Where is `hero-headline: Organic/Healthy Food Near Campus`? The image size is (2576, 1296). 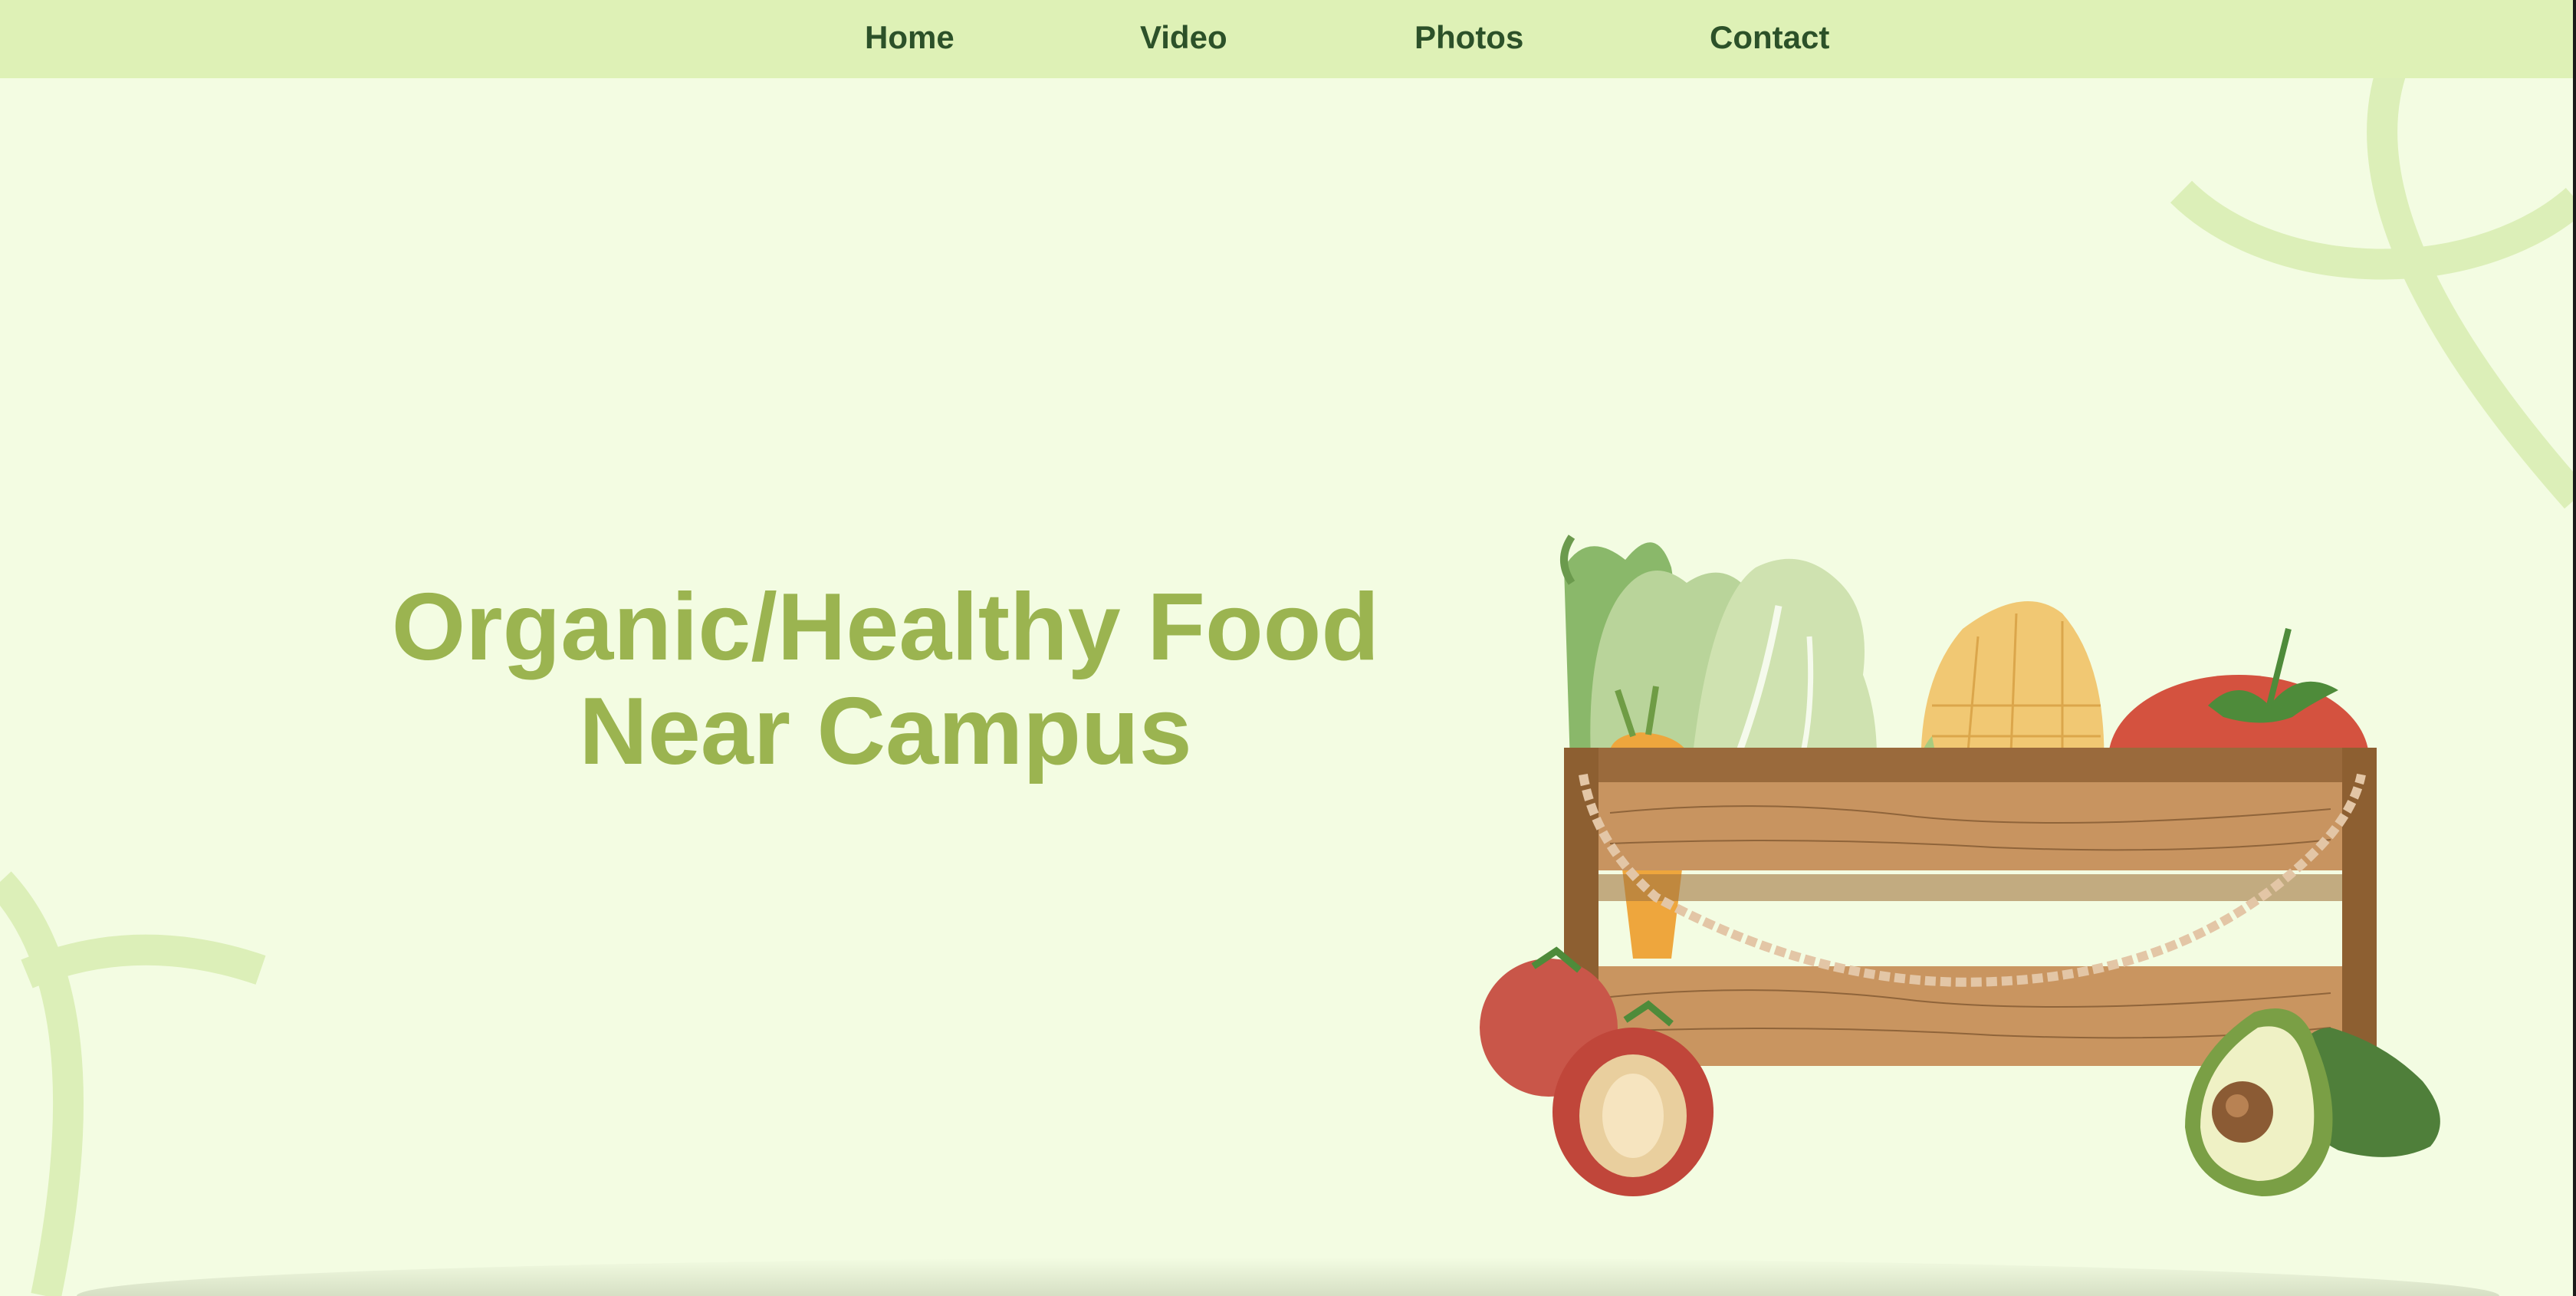 hero-headline: Organic/Healthy Food Near Campus is located at coordinates (886, 679).